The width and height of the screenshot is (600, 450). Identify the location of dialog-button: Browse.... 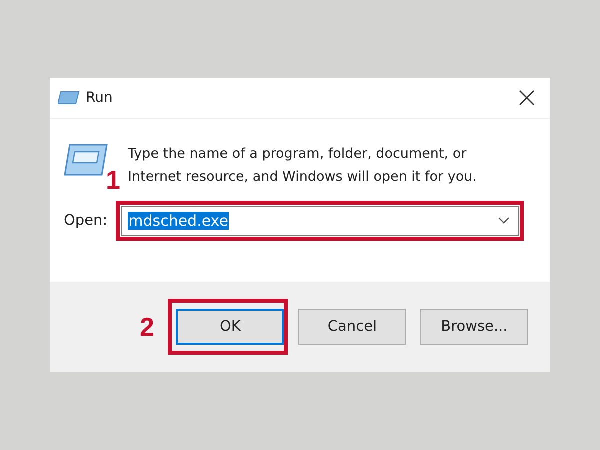
(474, 327).